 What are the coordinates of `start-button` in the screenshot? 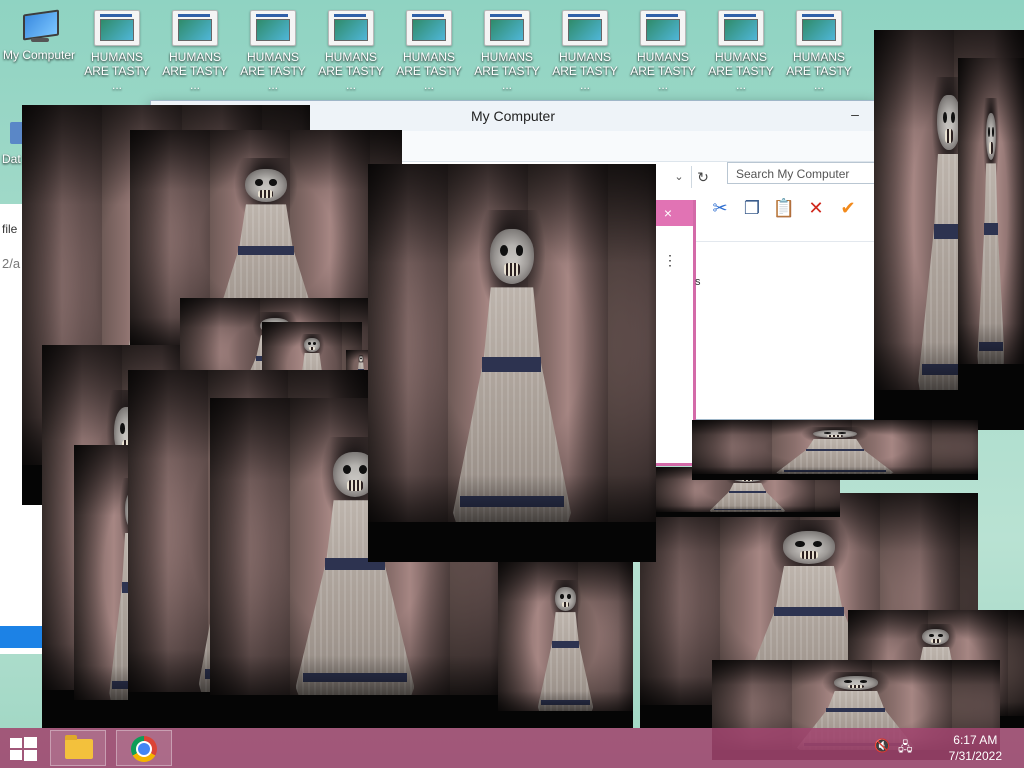 It's located at (23, 749).